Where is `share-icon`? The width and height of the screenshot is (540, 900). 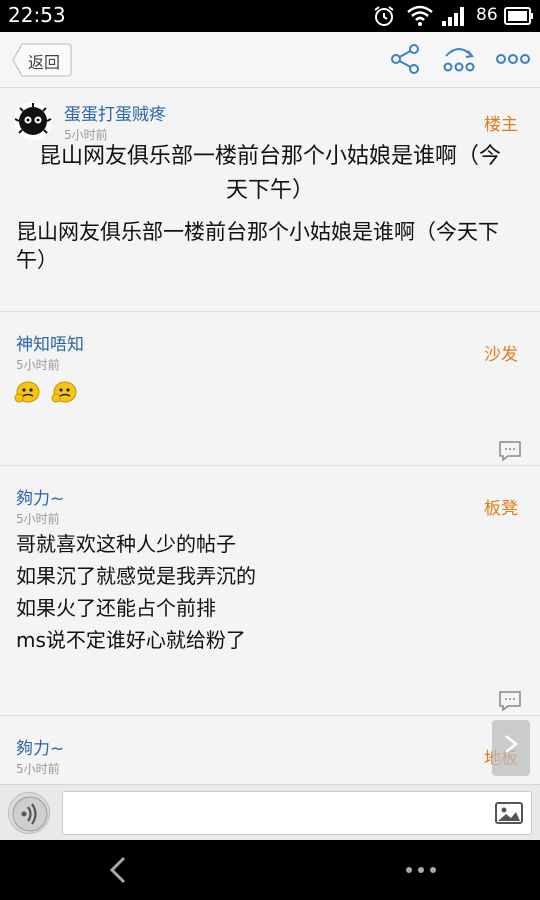 share-icon is located at coordinates (405, 61).